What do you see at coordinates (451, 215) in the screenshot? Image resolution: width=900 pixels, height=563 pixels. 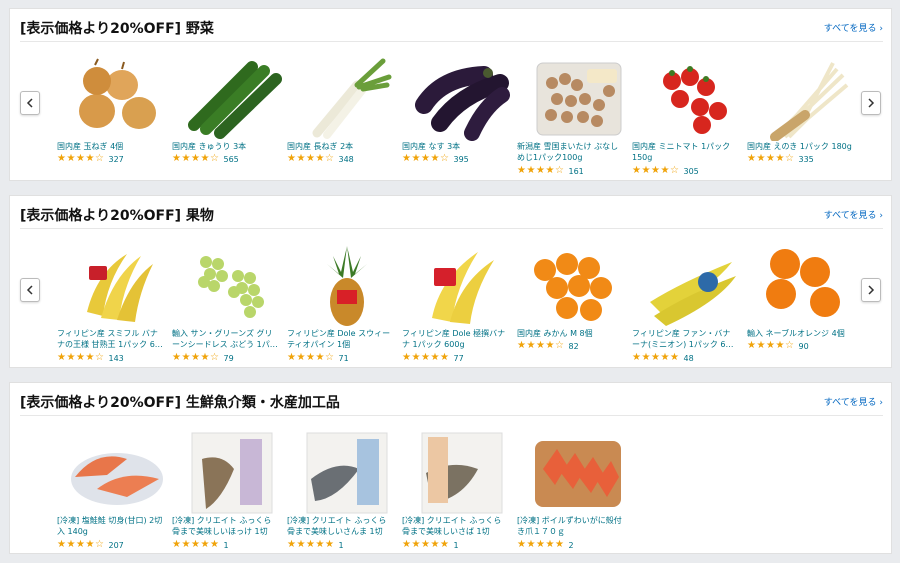 I see `section-header: [表示価格より20%OFF] 果物 すべてを見る ›` at bounding box center [451, 215].